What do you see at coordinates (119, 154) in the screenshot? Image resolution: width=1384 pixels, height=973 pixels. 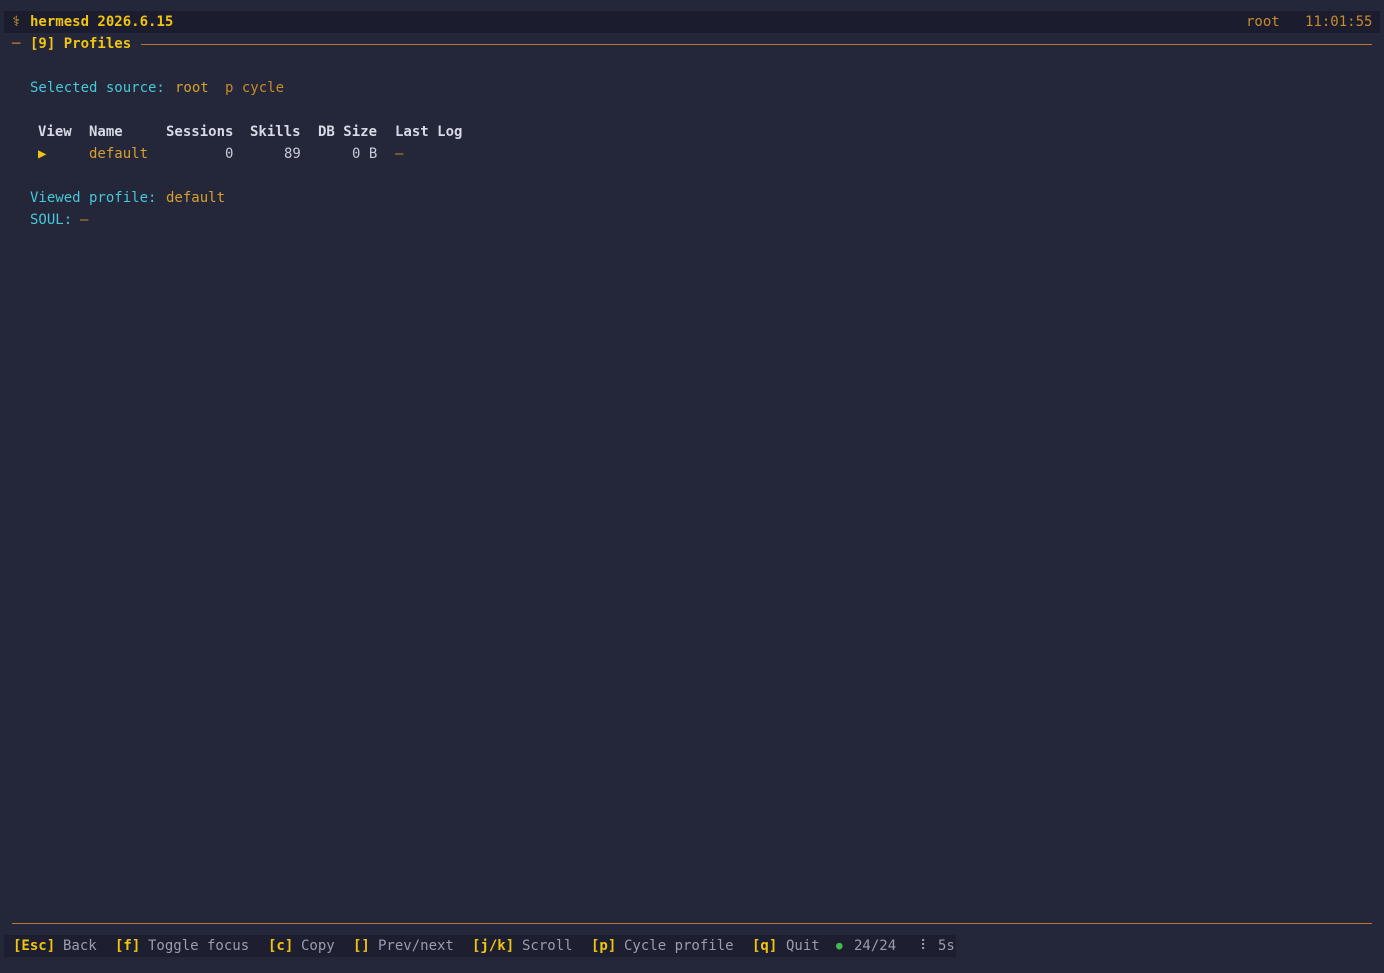 I see `profile-name: default` at bounding box center [119, 154].